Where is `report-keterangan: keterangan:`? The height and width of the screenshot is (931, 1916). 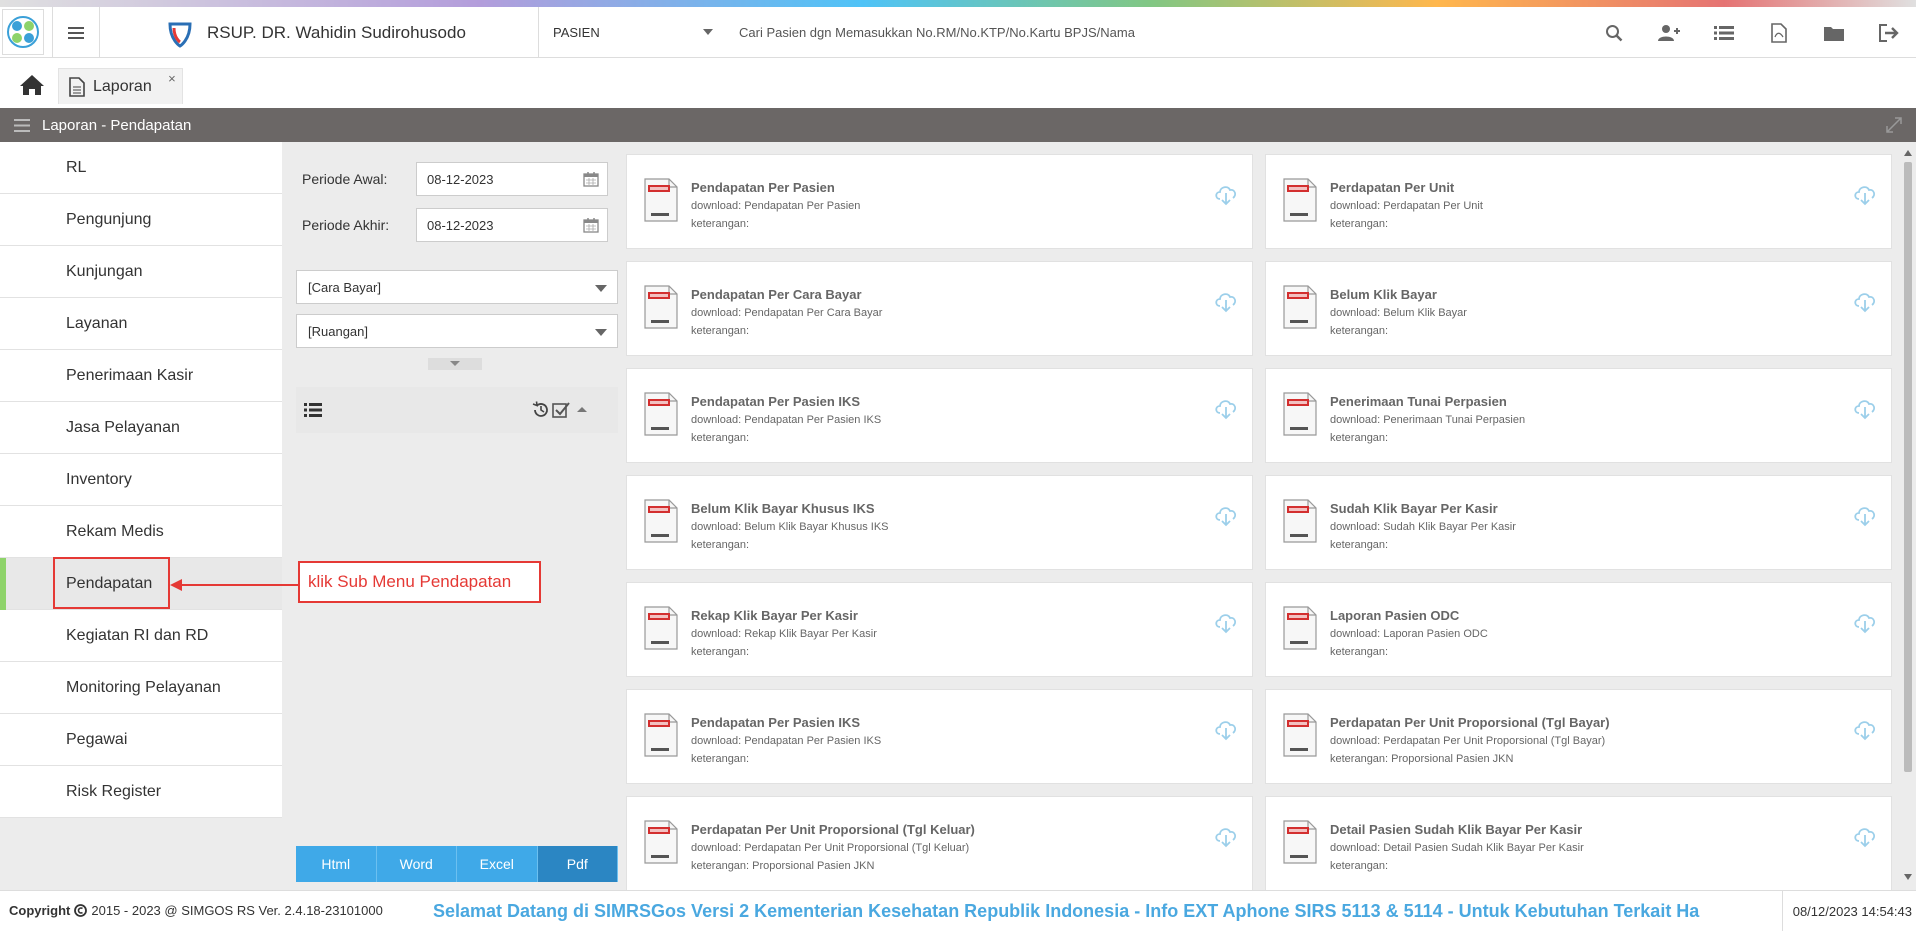 report-keterangan: keterangan: is located at coordinates (720, 545).